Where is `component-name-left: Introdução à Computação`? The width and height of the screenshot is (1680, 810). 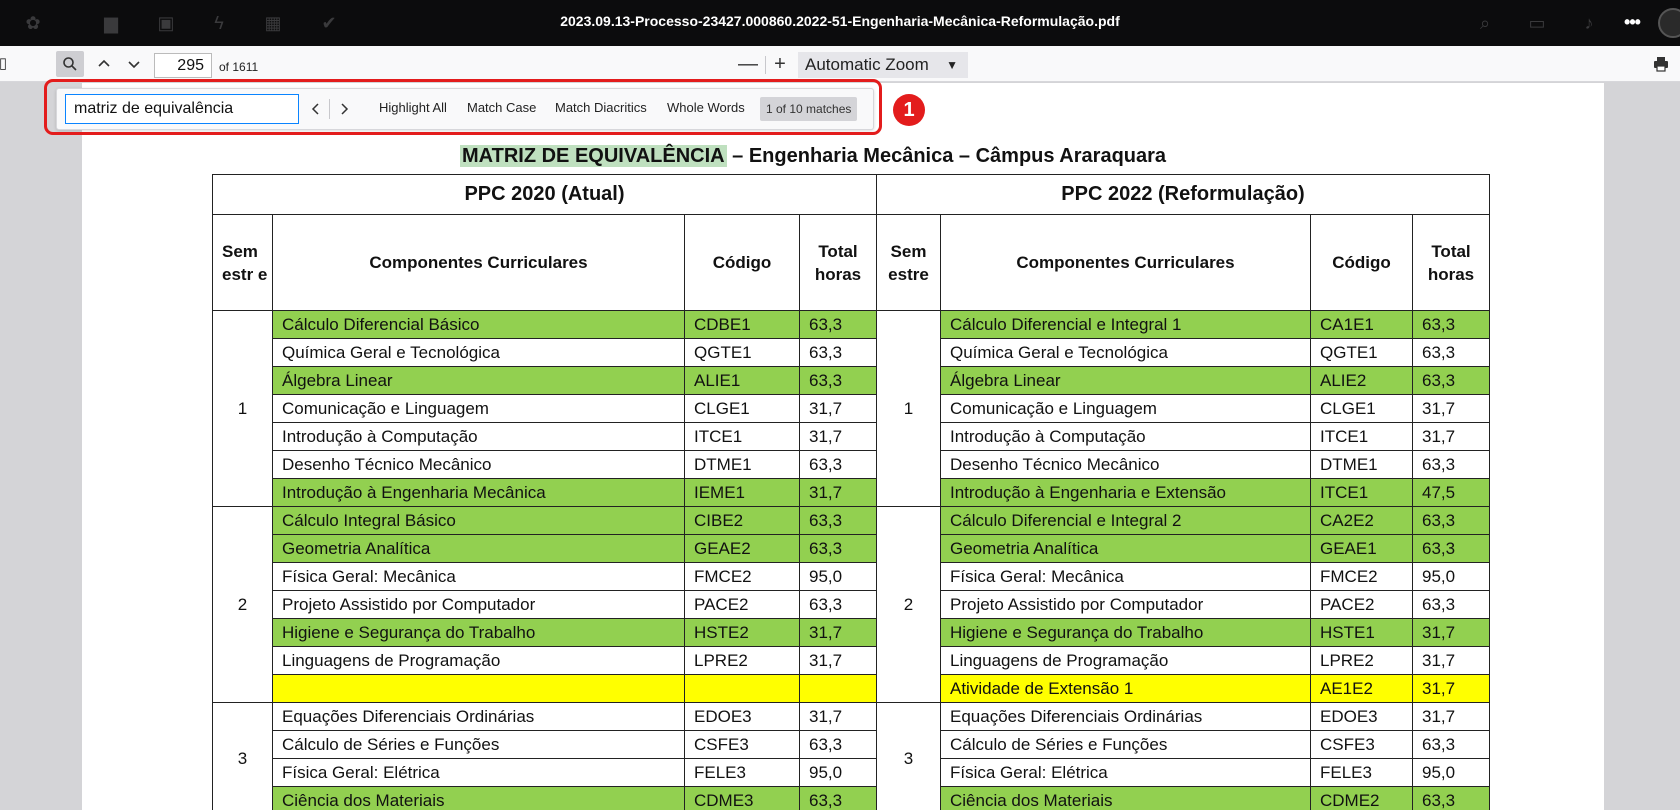 component-name-left: Introdução à Computação is located at coordinates (478, 436).